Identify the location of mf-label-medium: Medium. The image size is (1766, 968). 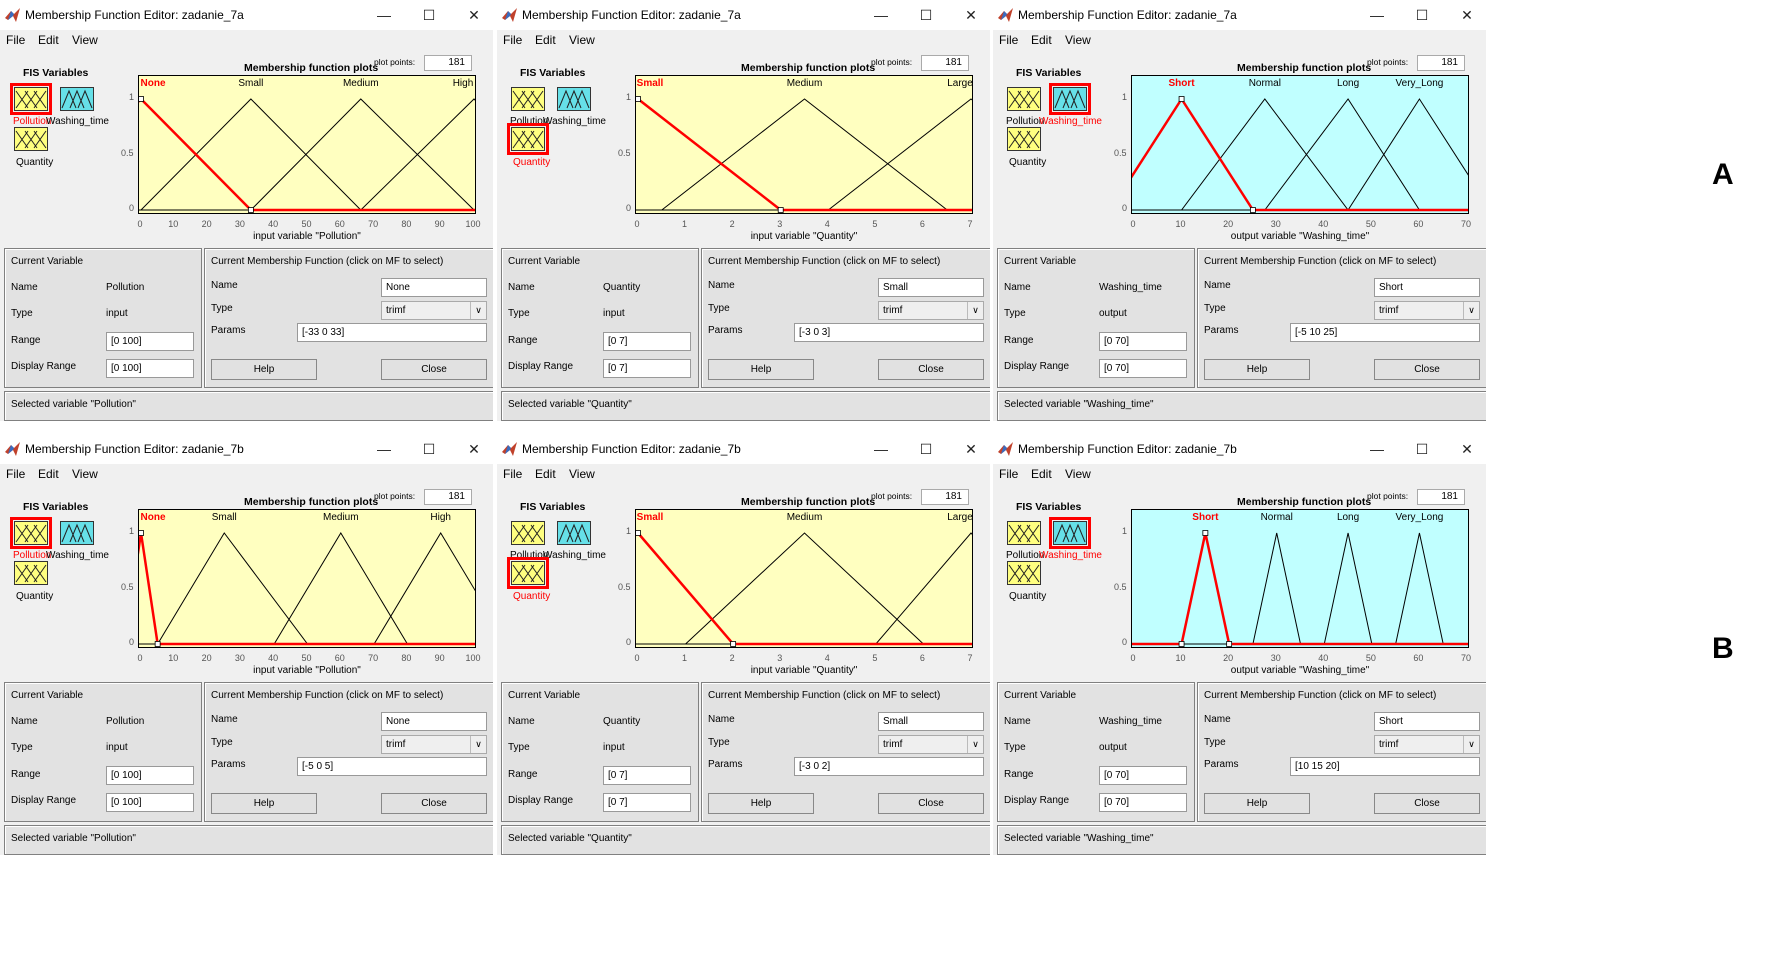
(805, 517).